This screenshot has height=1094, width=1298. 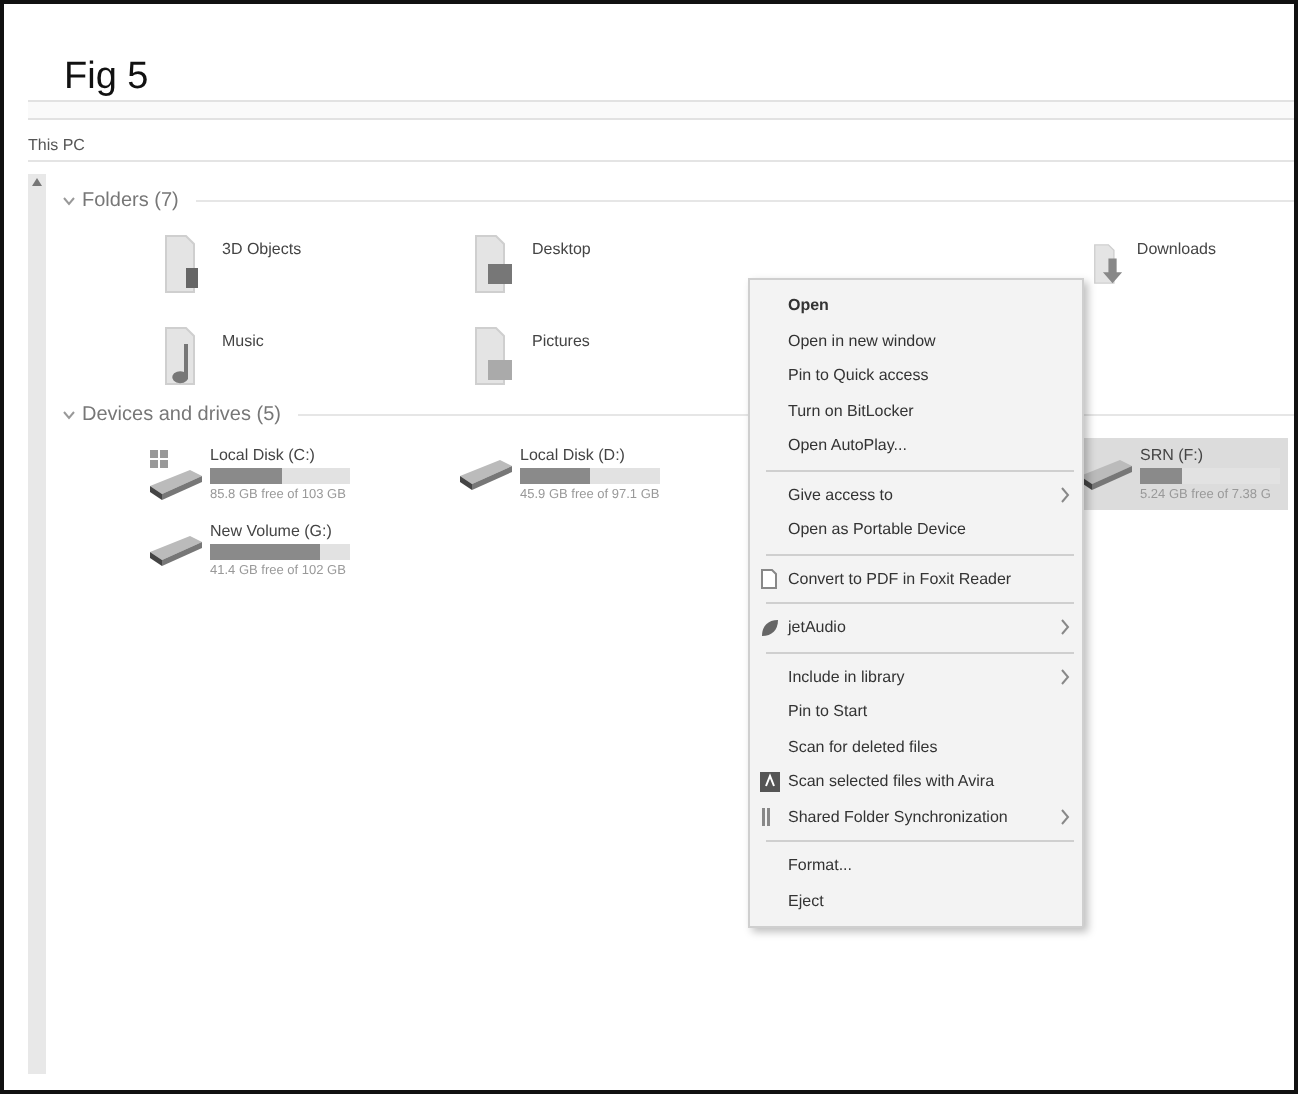 What do you see at coordinates (916, 410) in the screenshot?
I see `menu-item: Turn on BitLocker` at bounding box center [916, 410].